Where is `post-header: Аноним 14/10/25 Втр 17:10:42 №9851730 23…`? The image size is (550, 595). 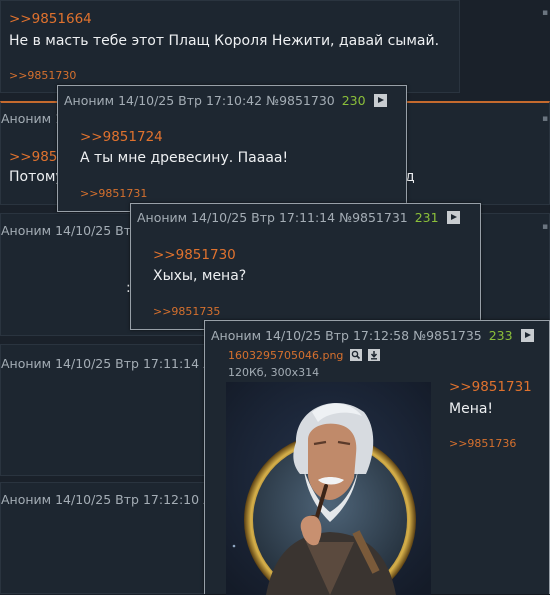
post-header: Аноним 14/10/25 Втр 17:10:42 №9851730 23… is located at coordinates (225, 100).